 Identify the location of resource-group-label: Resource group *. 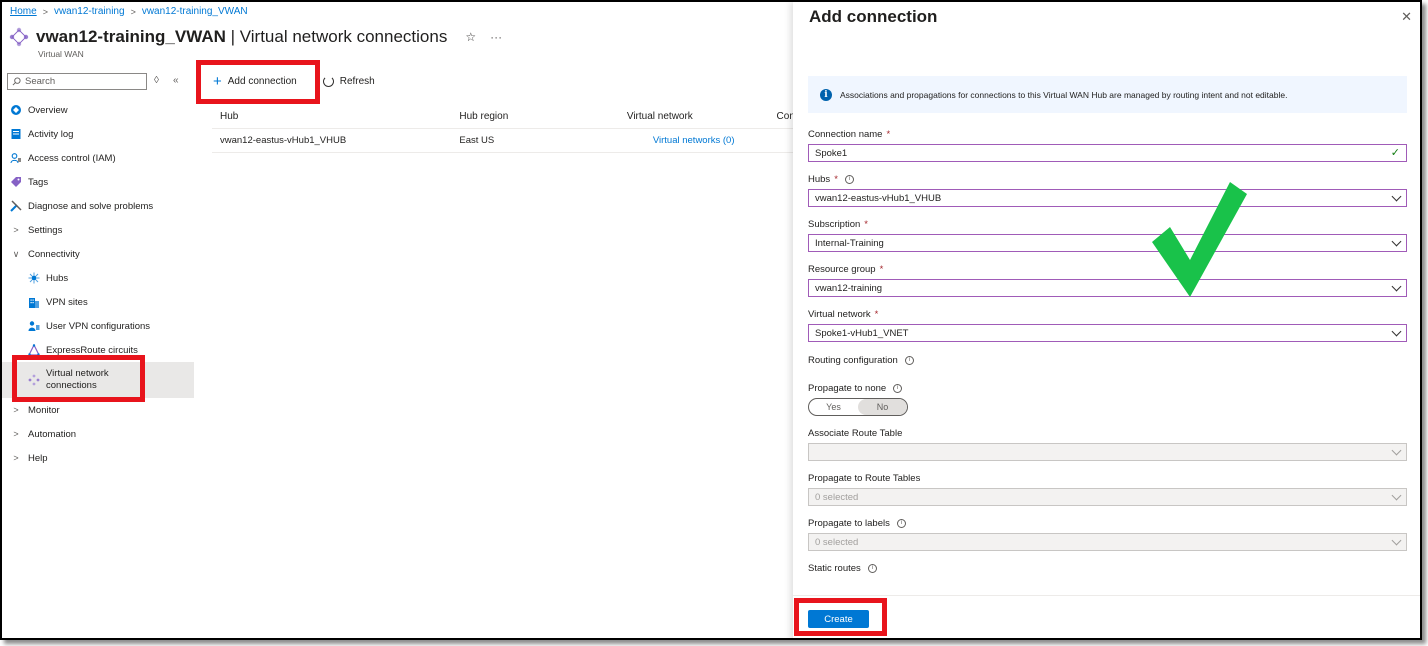
(845, 269).